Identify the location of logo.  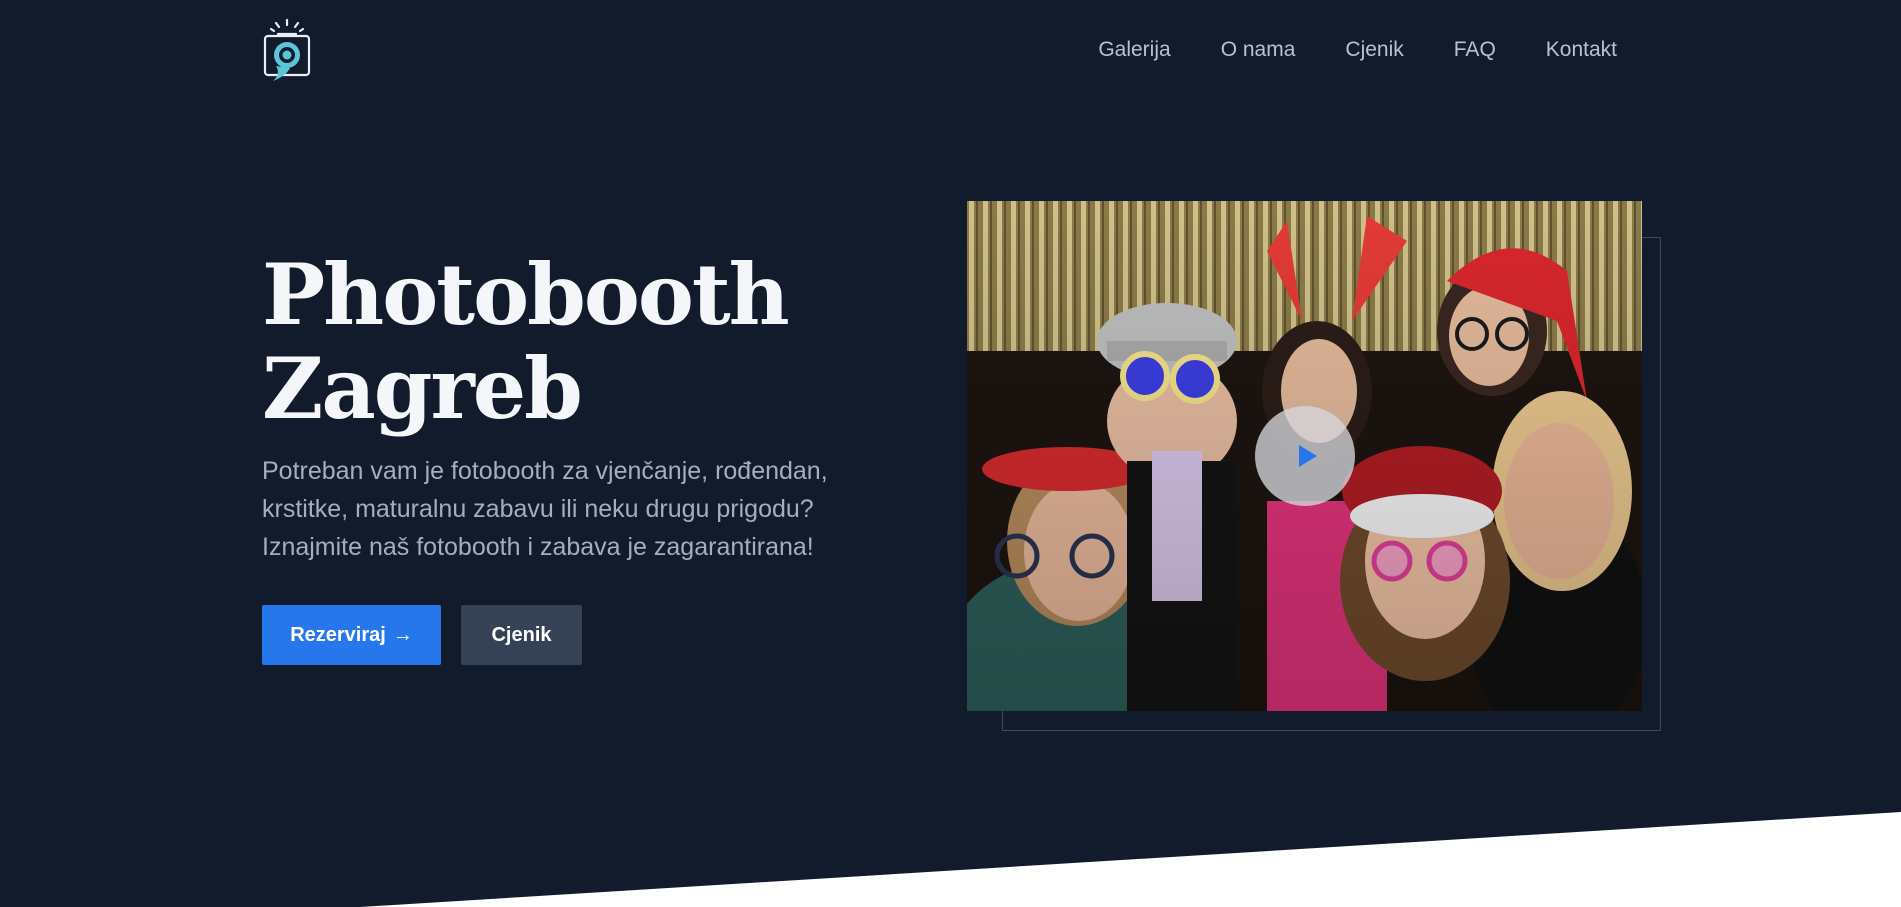
(287, 51).